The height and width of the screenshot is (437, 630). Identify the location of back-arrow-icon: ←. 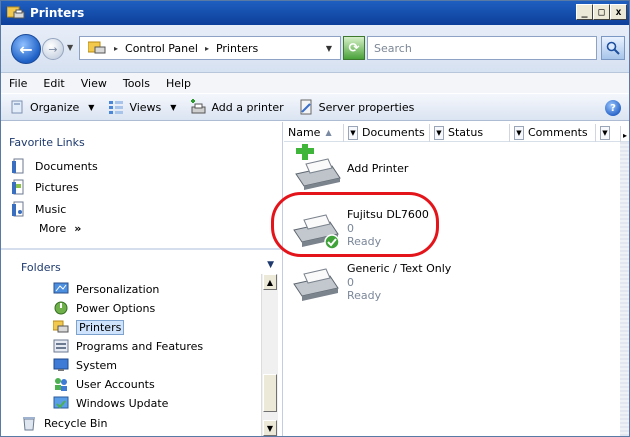
(26, 49).